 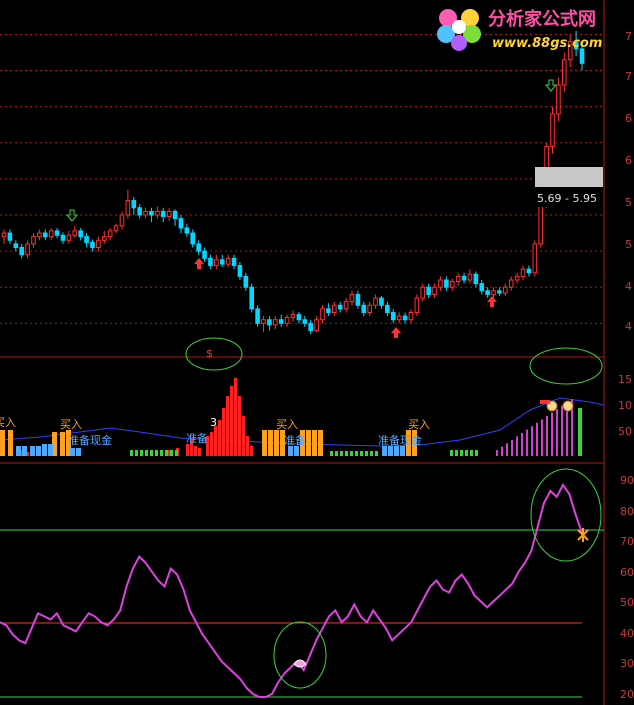 I want to click on highlight-circle-top, so click(x=566, y=366).